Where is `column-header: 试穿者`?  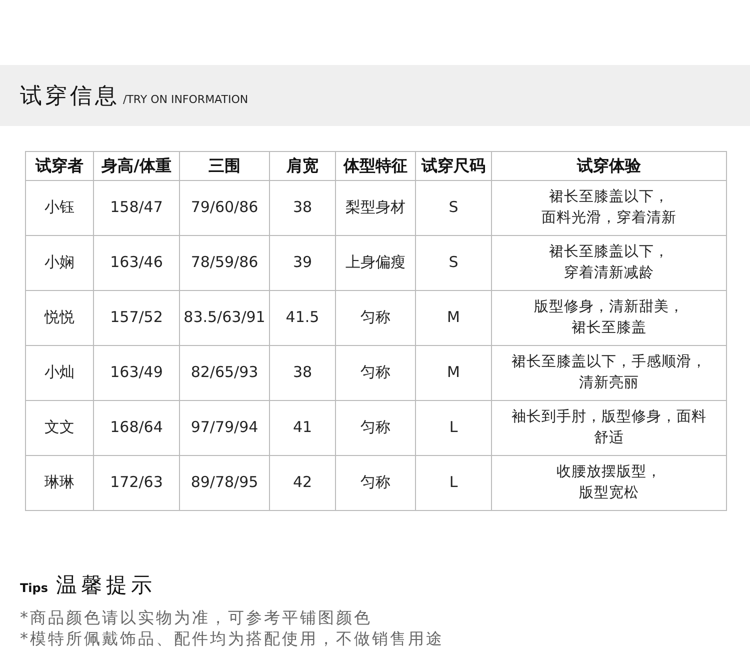 column-header: 试穿者 is located at coordinates (60, 166).